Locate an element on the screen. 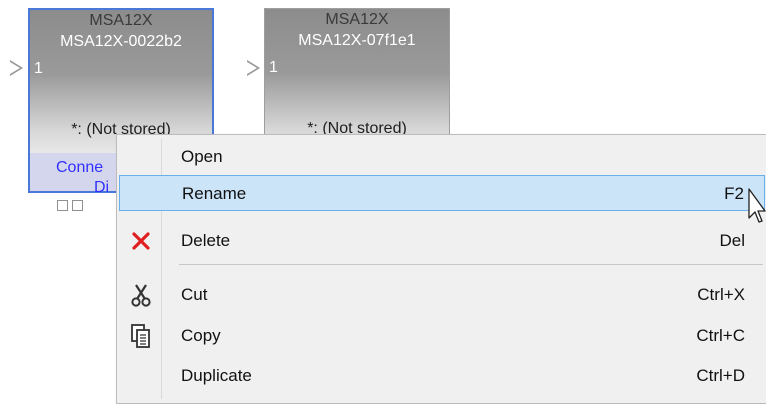 This screenshot has height=404, width=766. delete-x-icon is located at coordinates (141, 241).